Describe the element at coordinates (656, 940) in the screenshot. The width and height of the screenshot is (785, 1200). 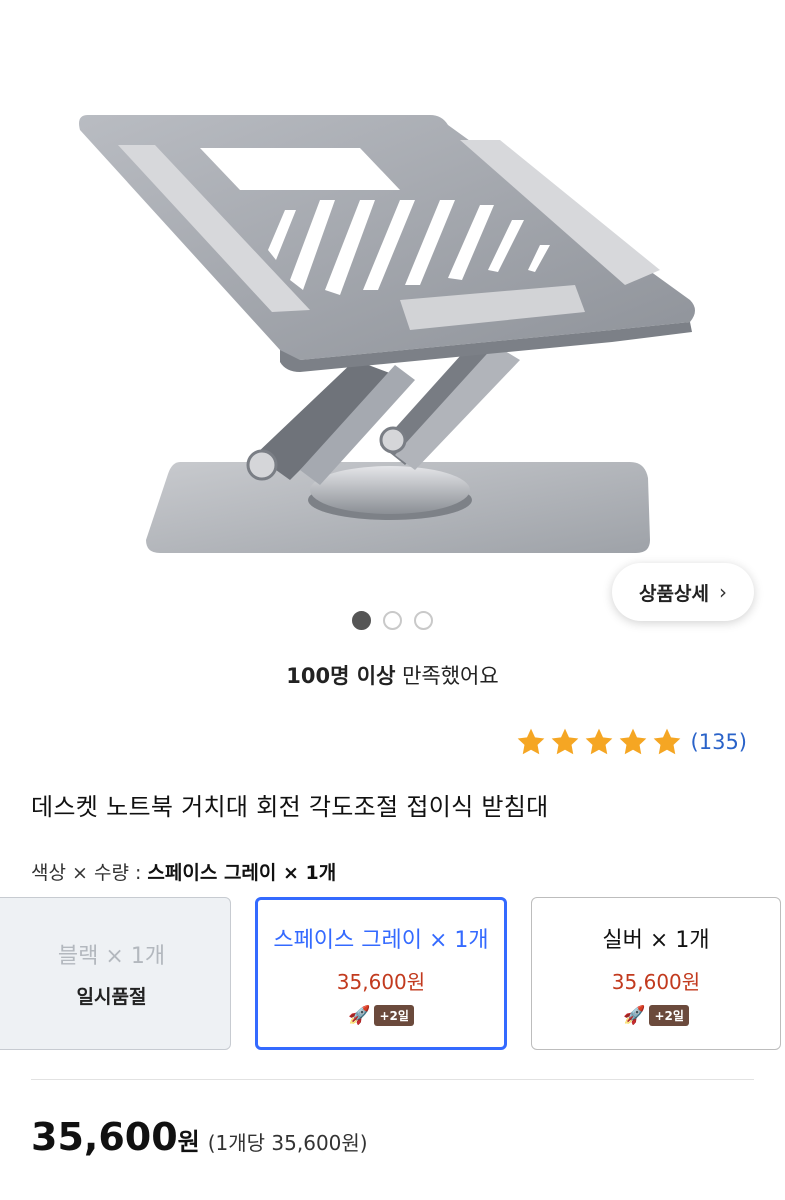
I see `option-name: 실버 × 1개` at that location.